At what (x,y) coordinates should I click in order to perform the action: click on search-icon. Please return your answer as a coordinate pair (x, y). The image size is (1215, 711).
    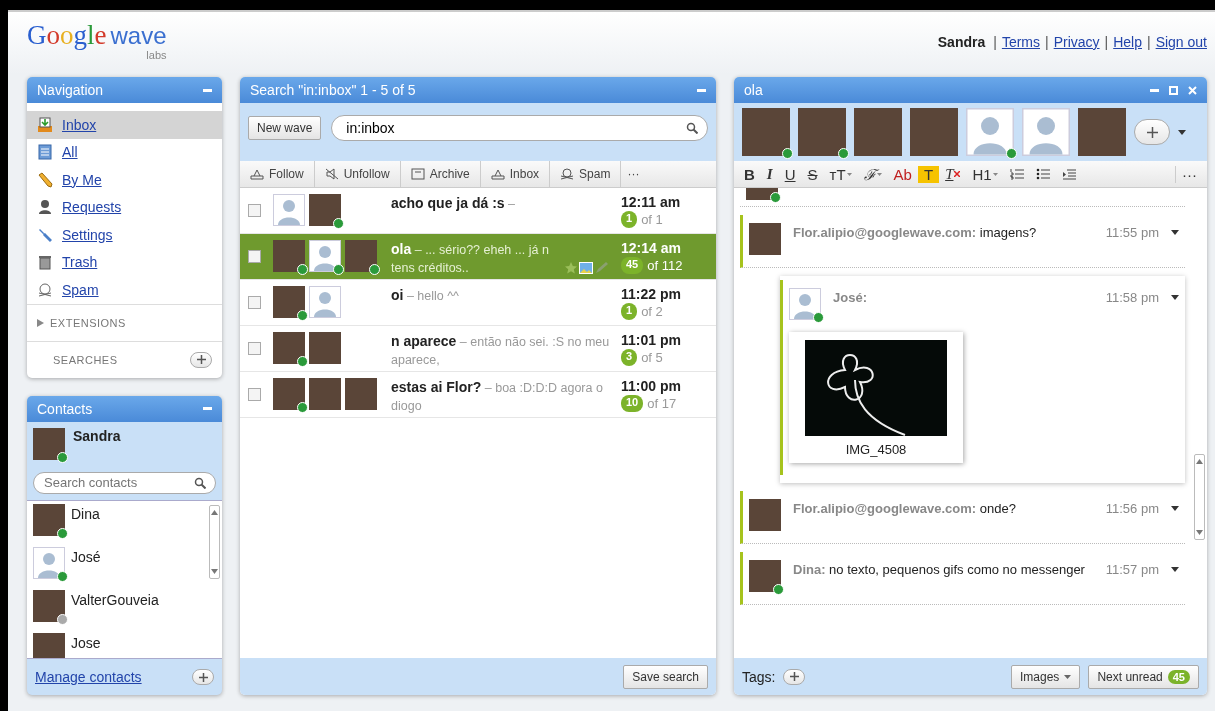
    Looking at the image, I should click on (692, 128).